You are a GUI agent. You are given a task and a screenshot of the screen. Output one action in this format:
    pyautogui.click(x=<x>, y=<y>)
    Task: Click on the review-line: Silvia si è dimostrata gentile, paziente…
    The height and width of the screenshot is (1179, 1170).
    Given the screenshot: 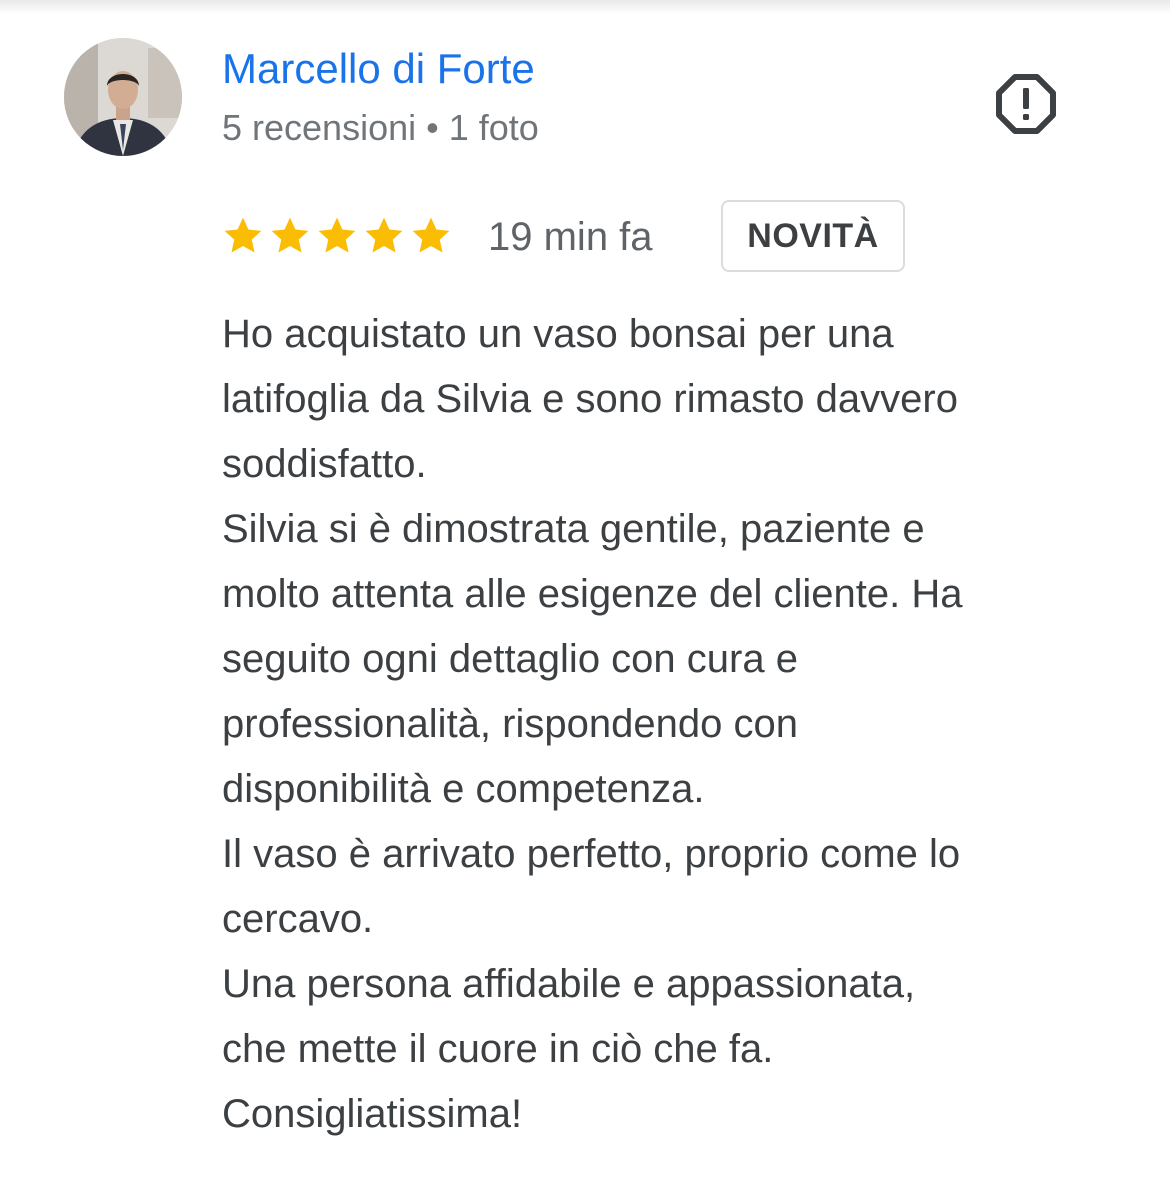 What is the action you would take?
    pyautogui.click(x=573, y=529)
    